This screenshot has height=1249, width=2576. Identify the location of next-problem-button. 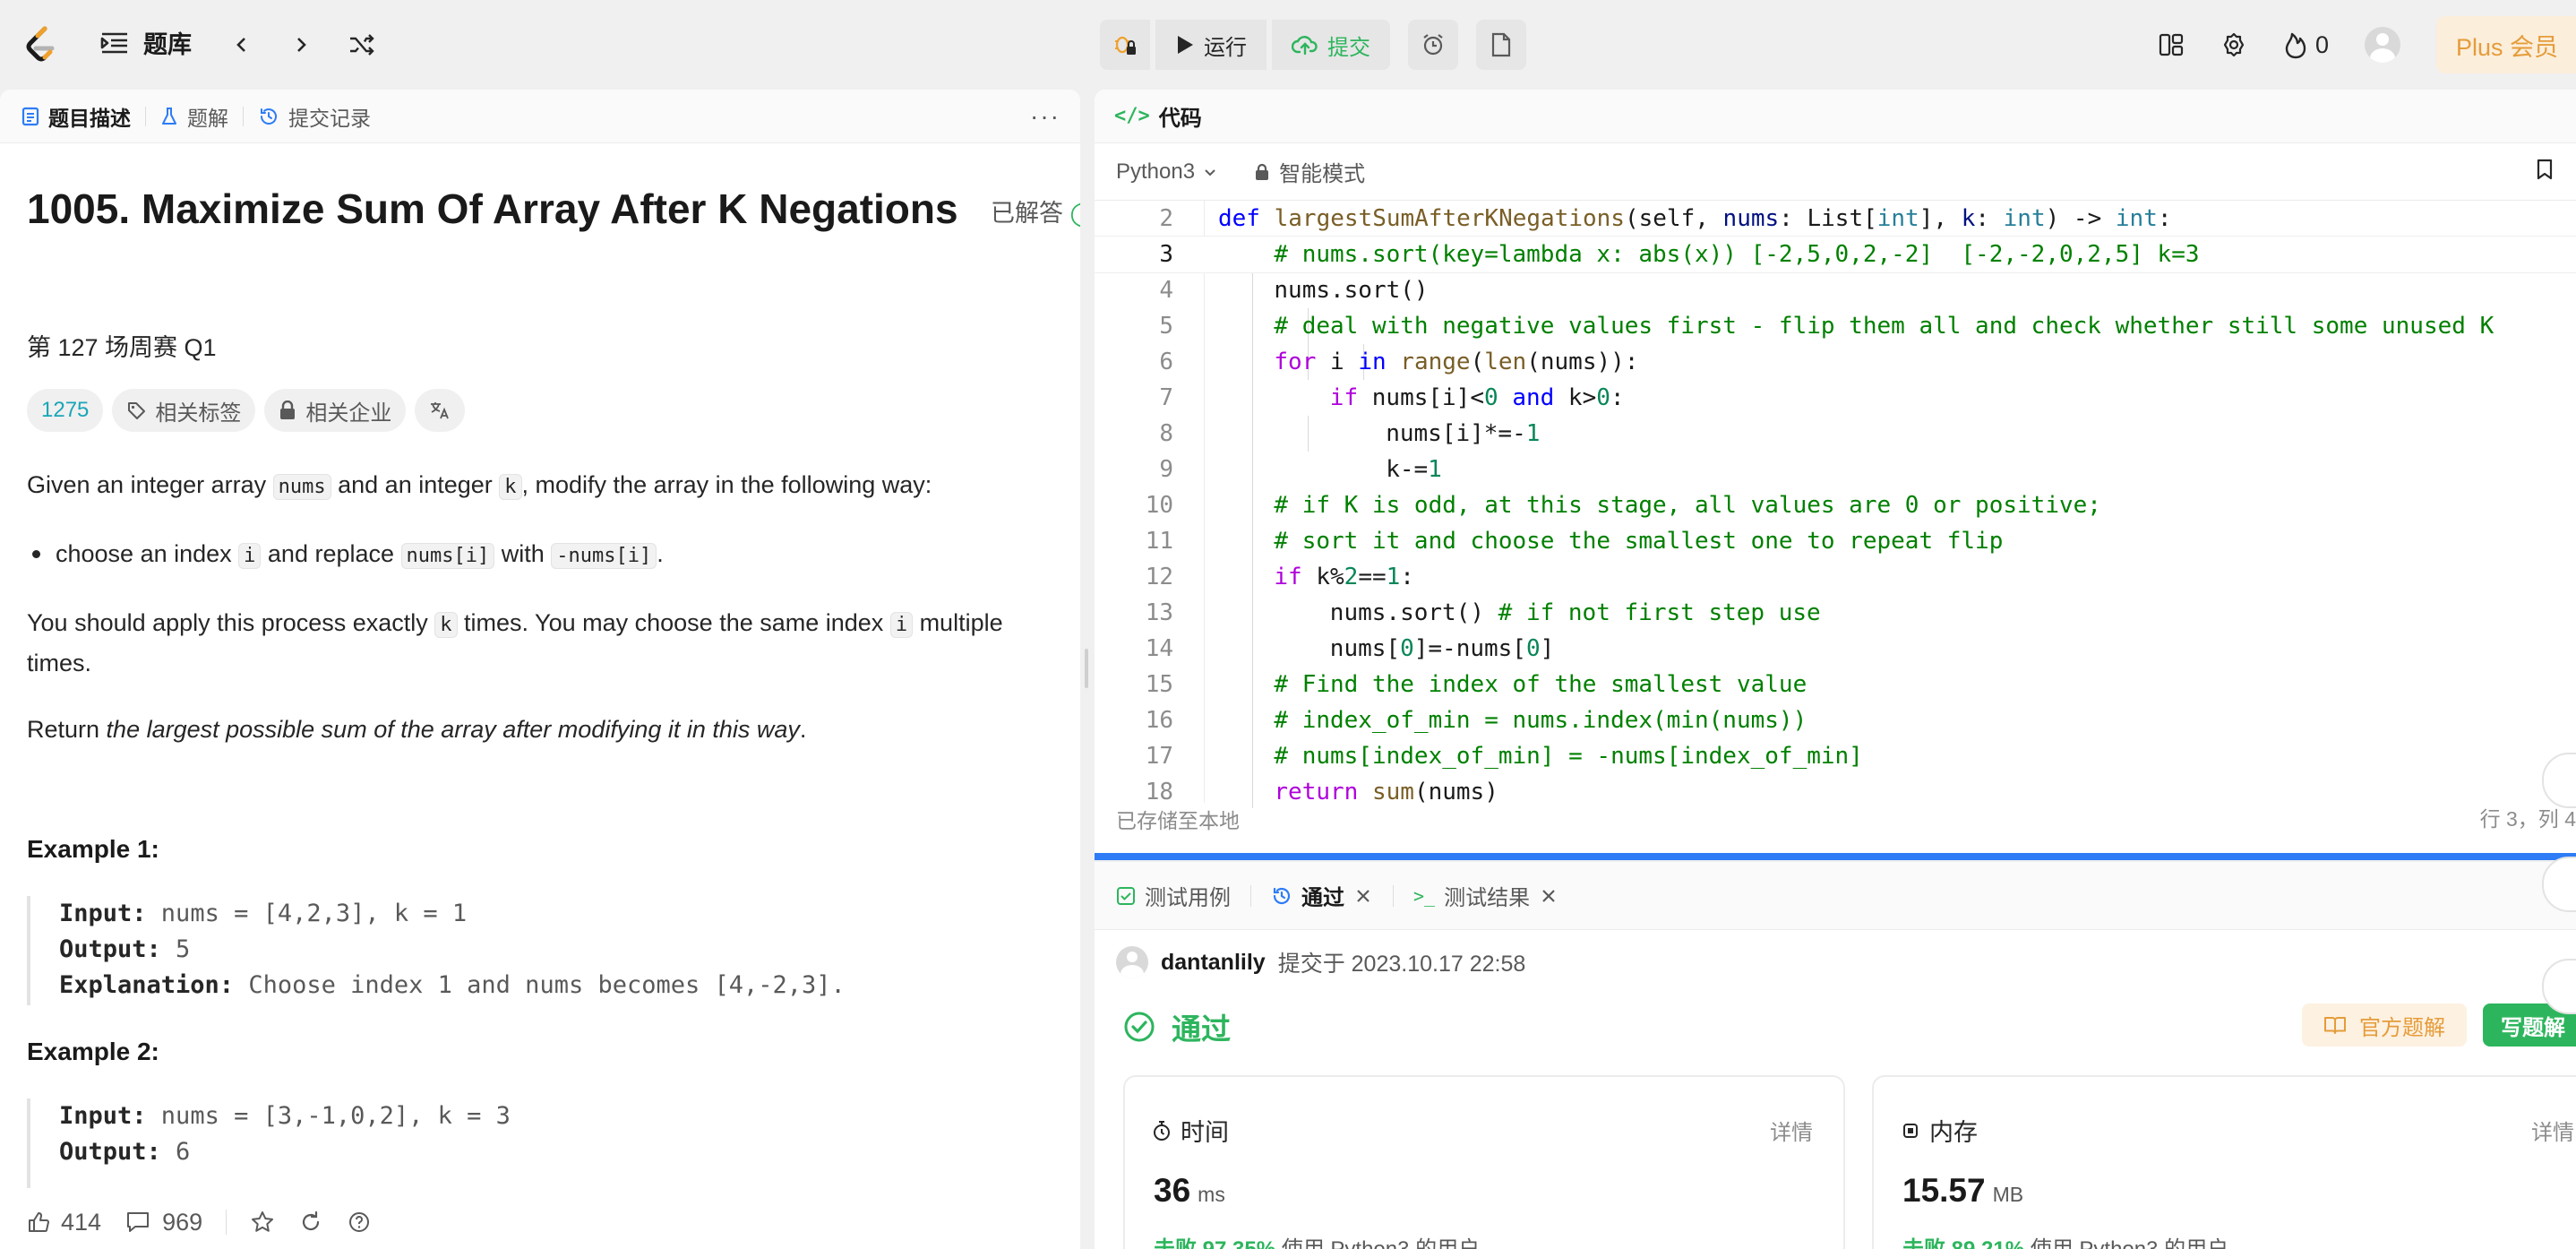
(301, 45).